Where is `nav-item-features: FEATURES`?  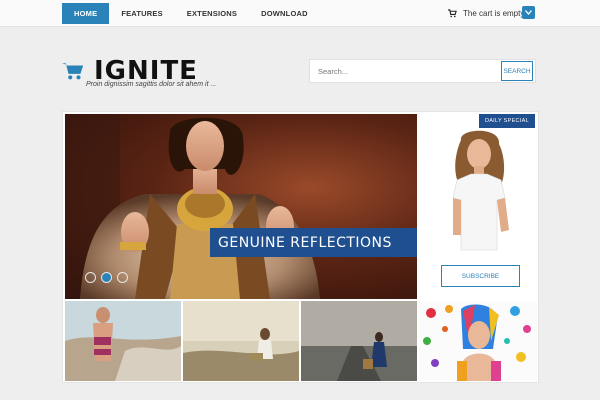 nav-item-features: FEATURES is located at coordinates (141, 13).